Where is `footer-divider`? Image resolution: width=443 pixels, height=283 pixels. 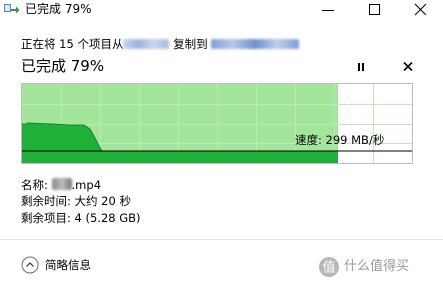
footer-divider is located at coordinates (221, 239).